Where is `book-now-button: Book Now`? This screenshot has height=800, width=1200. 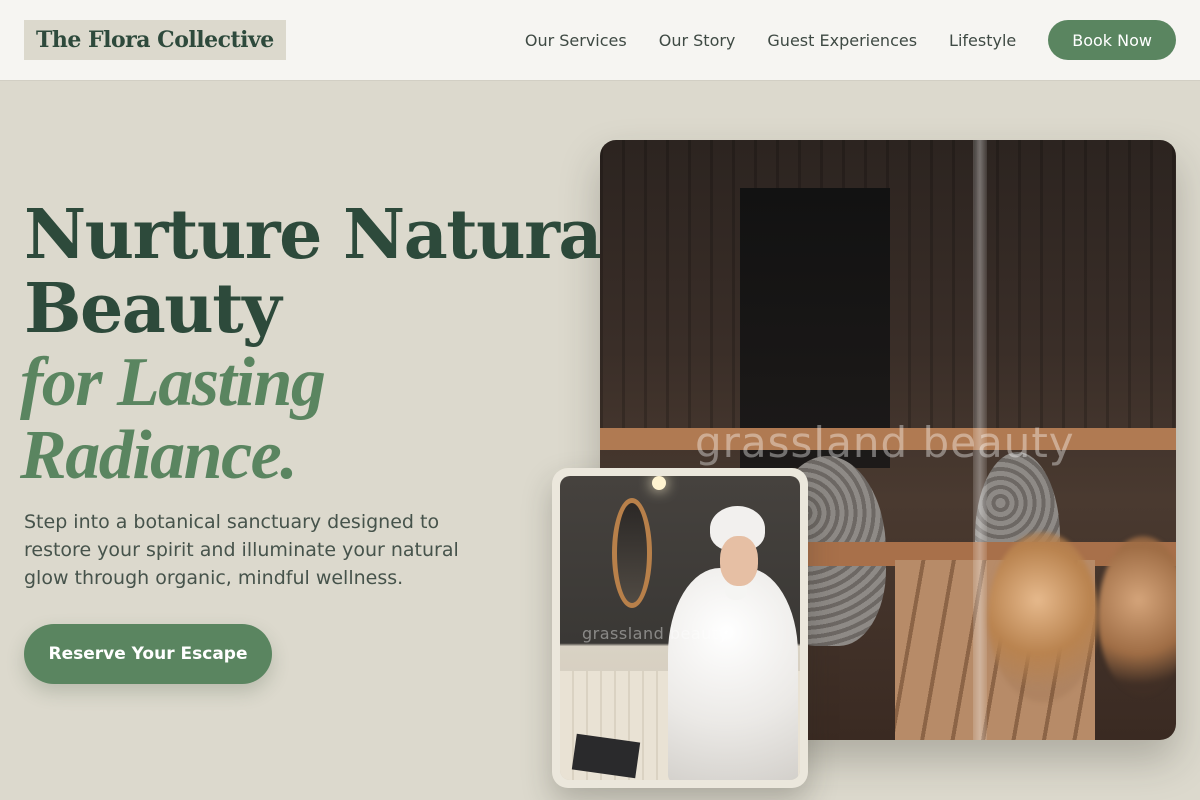 book-now-button: Book Now is located at coordinates (1112, 40).